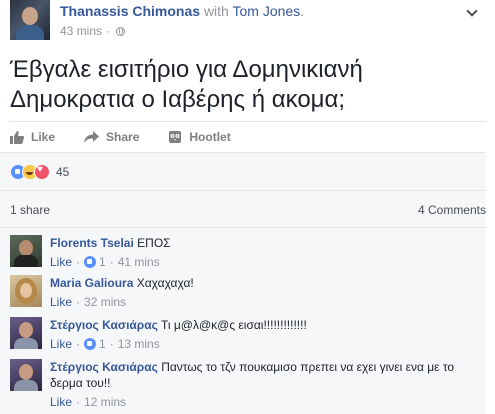 This screenshot has width=495, height=414. Describe the element at coordinates (452, 210) in the screenshot. I see `comments-count-link: 4 Comments` at that location.